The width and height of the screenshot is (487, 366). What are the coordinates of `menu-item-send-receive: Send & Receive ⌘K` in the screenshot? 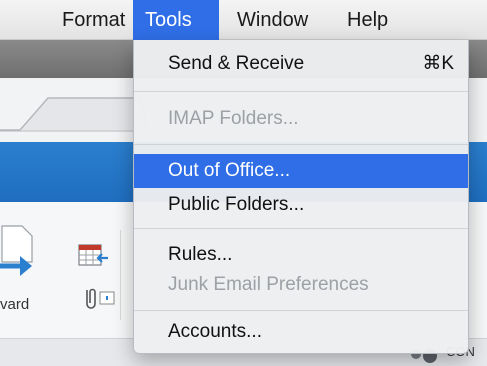 It's located at (301, 64).